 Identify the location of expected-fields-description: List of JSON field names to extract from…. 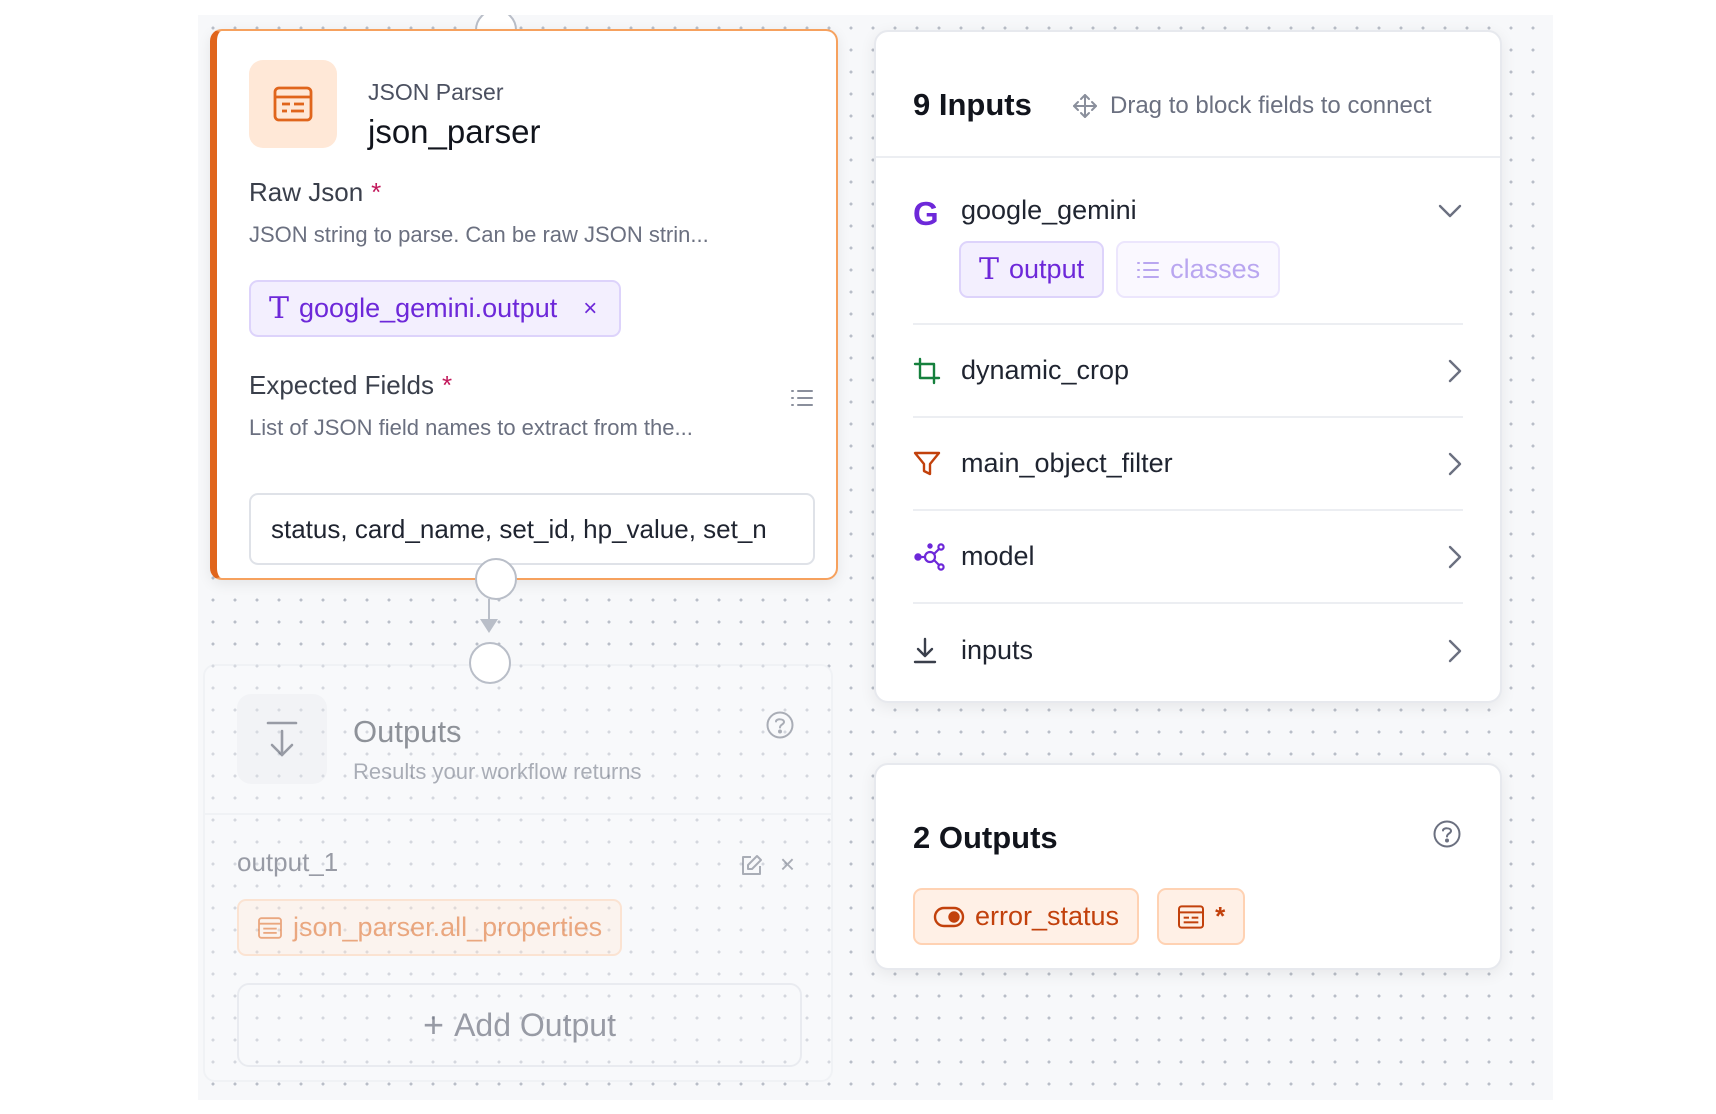
(471, 427).